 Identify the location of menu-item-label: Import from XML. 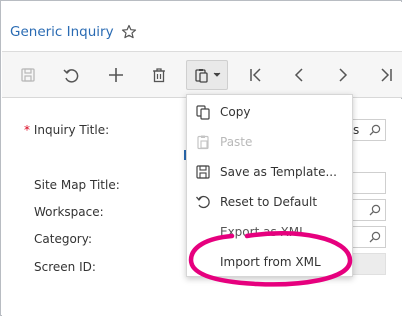
(270, 262).